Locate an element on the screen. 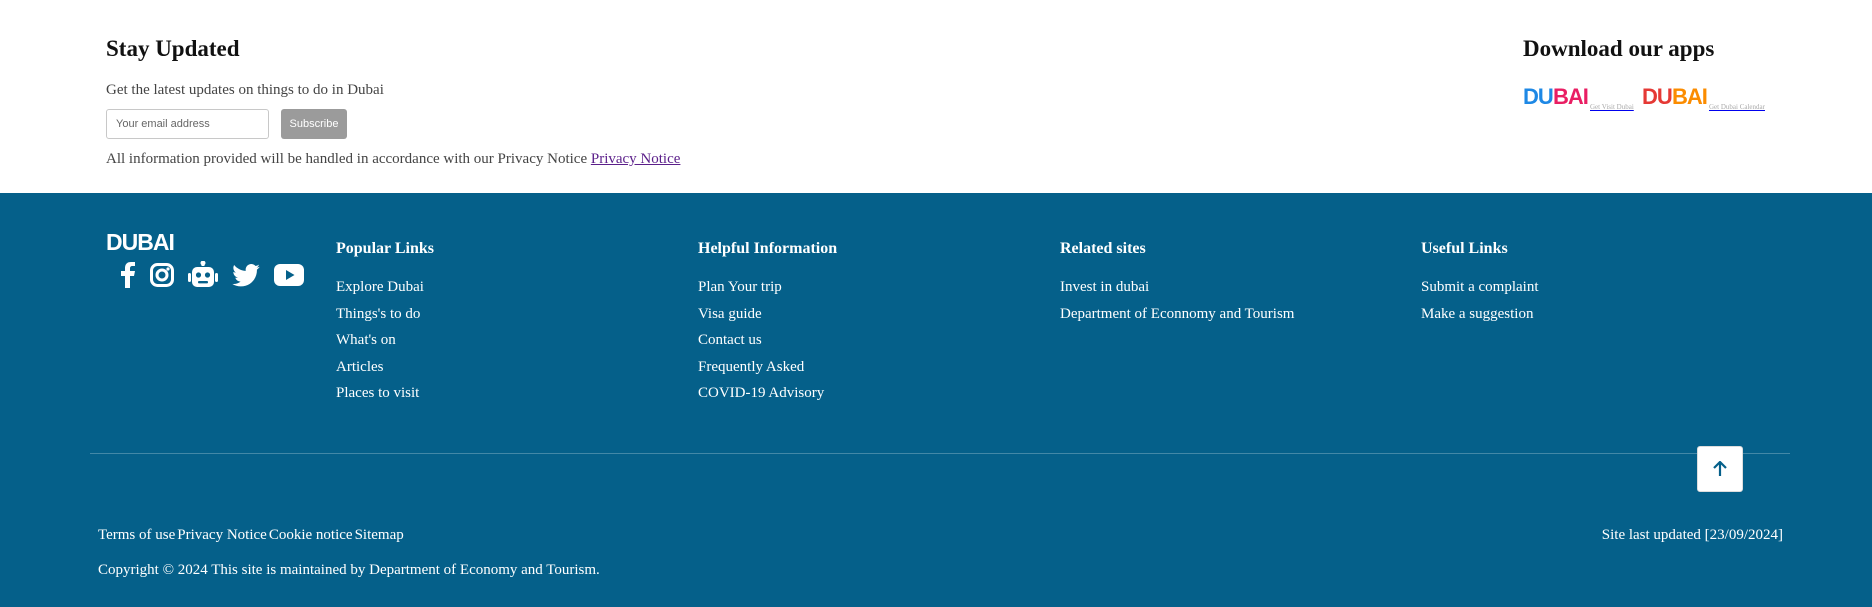  cookie-notice-link: Cookie notice is located at coordinates (311, 535).